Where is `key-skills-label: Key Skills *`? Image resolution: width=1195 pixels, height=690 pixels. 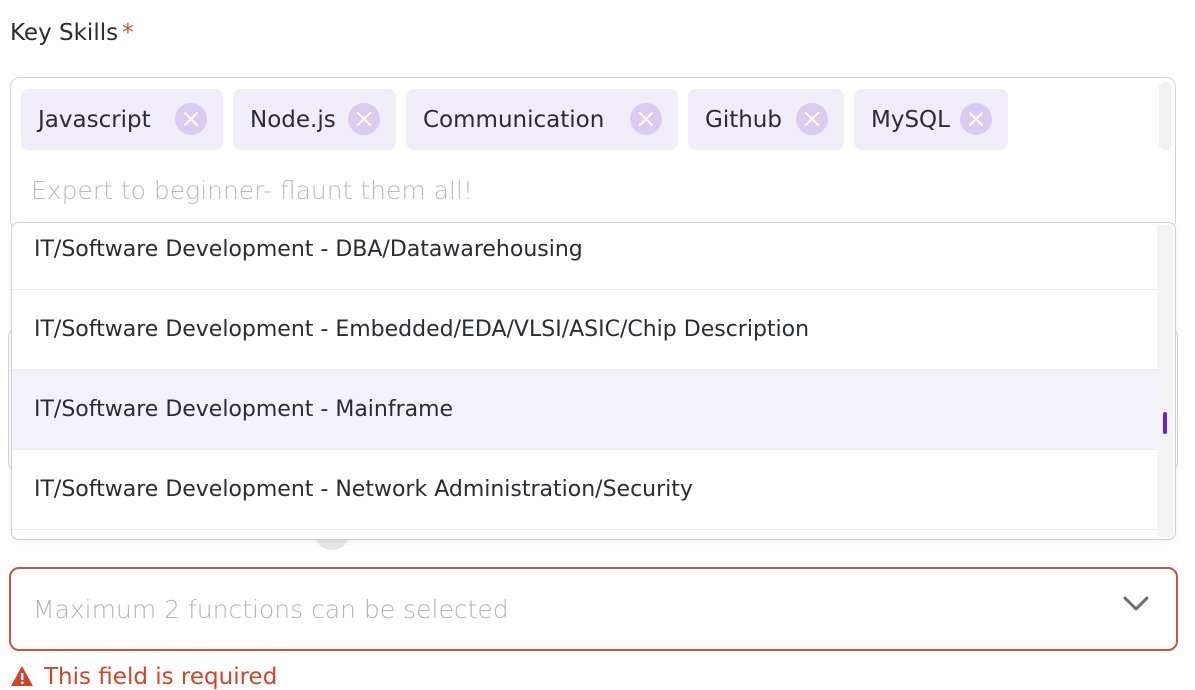 key-skills-label: Key Skills * is located at coordinates (72, 33).